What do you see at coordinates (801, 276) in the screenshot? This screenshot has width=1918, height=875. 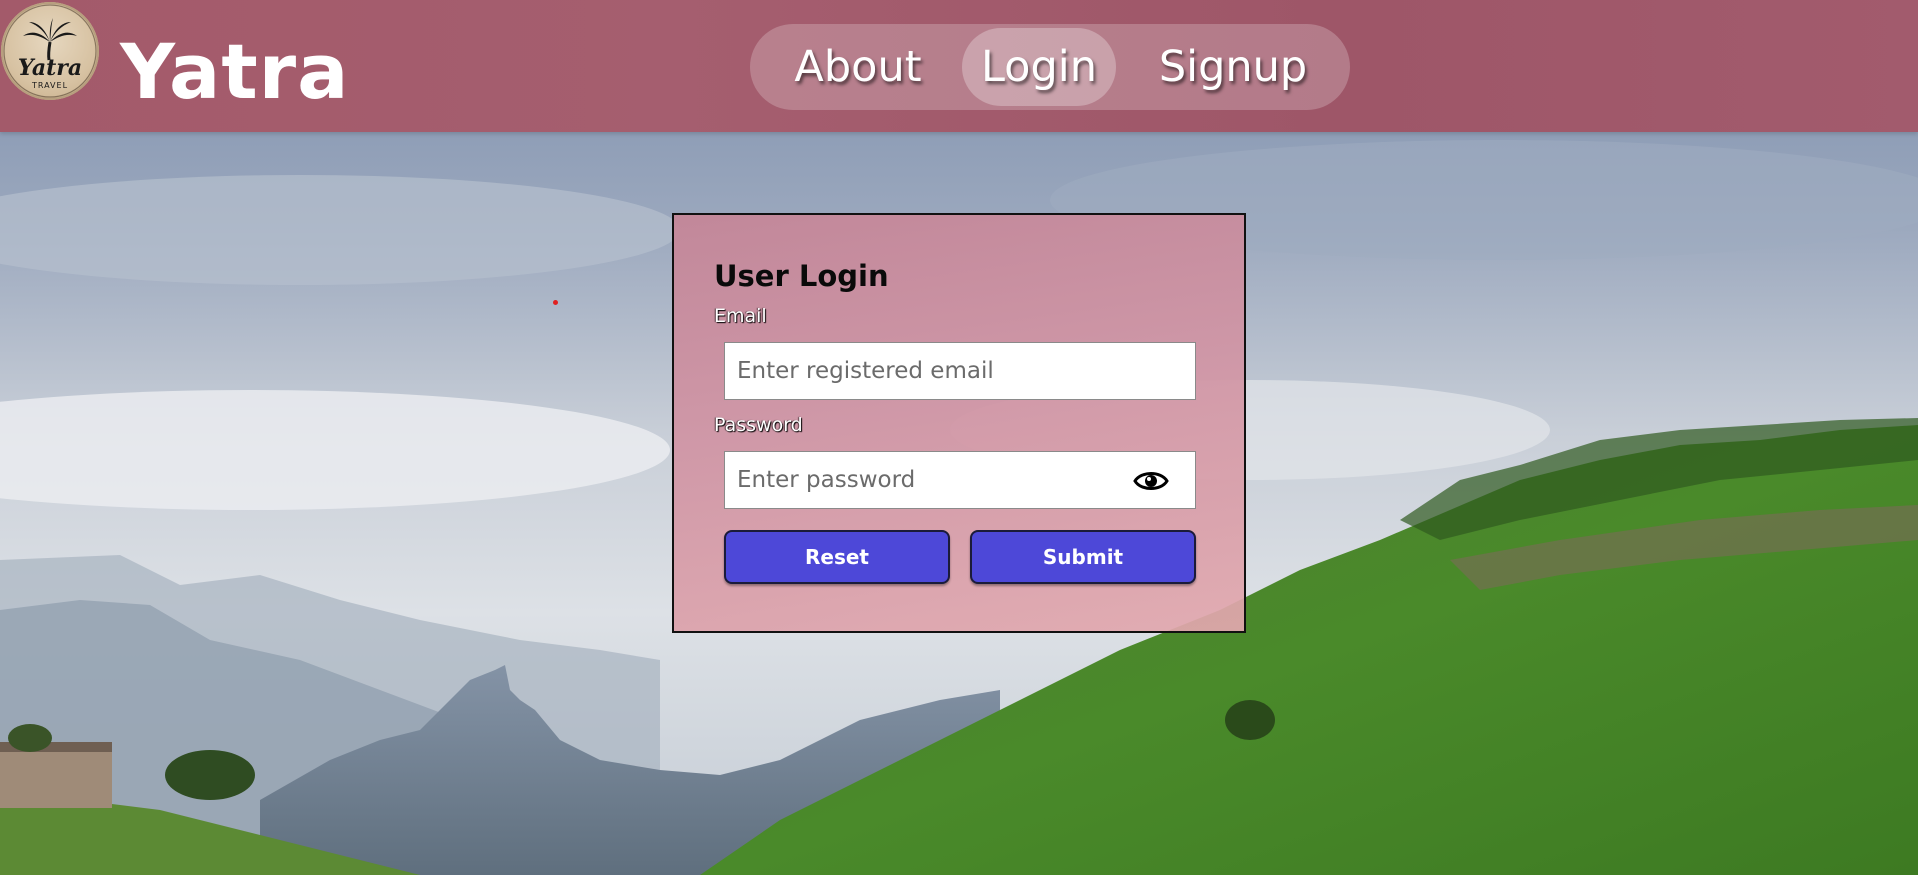 I see `form-title: User Login` at bounding box center [801, 276].